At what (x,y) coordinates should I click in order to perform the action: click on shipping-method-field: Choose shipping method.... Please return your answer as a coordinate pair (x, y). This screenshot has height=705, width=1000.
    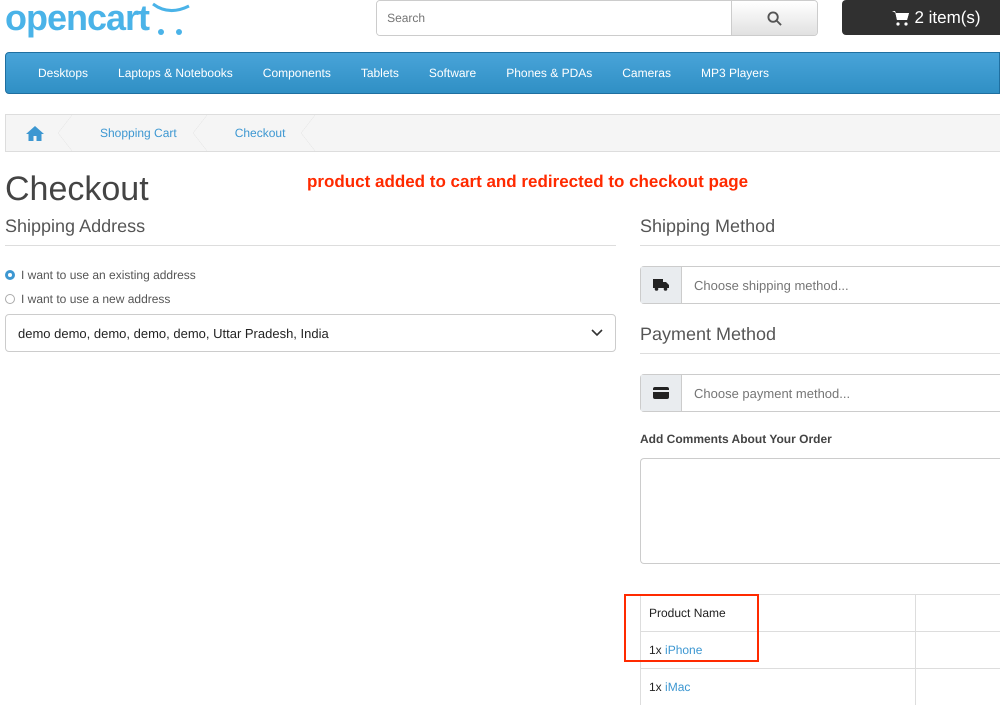
    Looking at the image, I should click on (820, 285).